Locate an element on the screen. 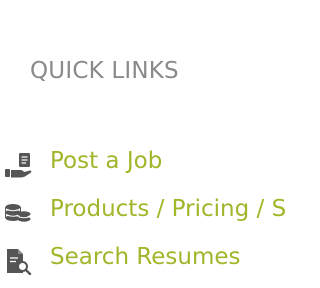  products-pricing-link: Products / Pricing / Sp is located at coordinates (144, 210).